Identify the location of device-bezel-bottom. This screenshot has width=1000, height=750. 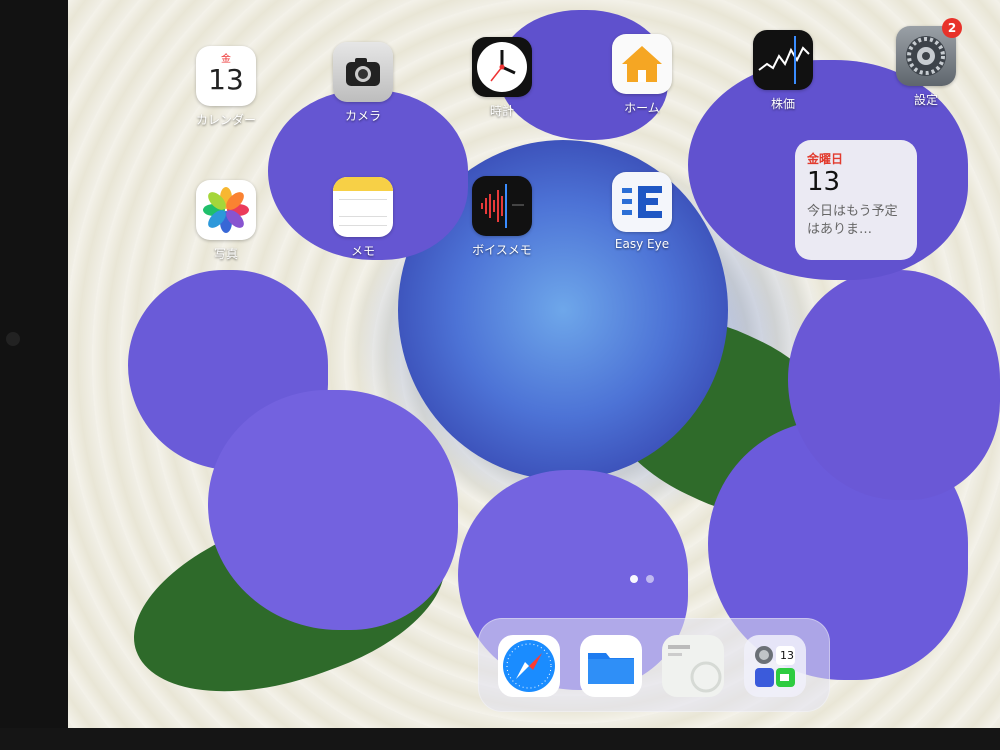
(500, 739).